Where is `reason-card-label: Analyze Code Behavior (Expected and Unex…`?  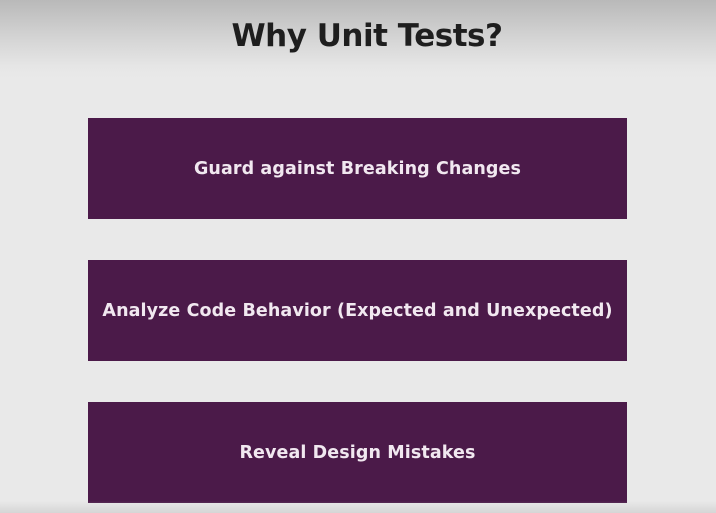 reason-card-label: Analyze Code Behavior (Expected and Unex… is located at coordinates (357, 310).